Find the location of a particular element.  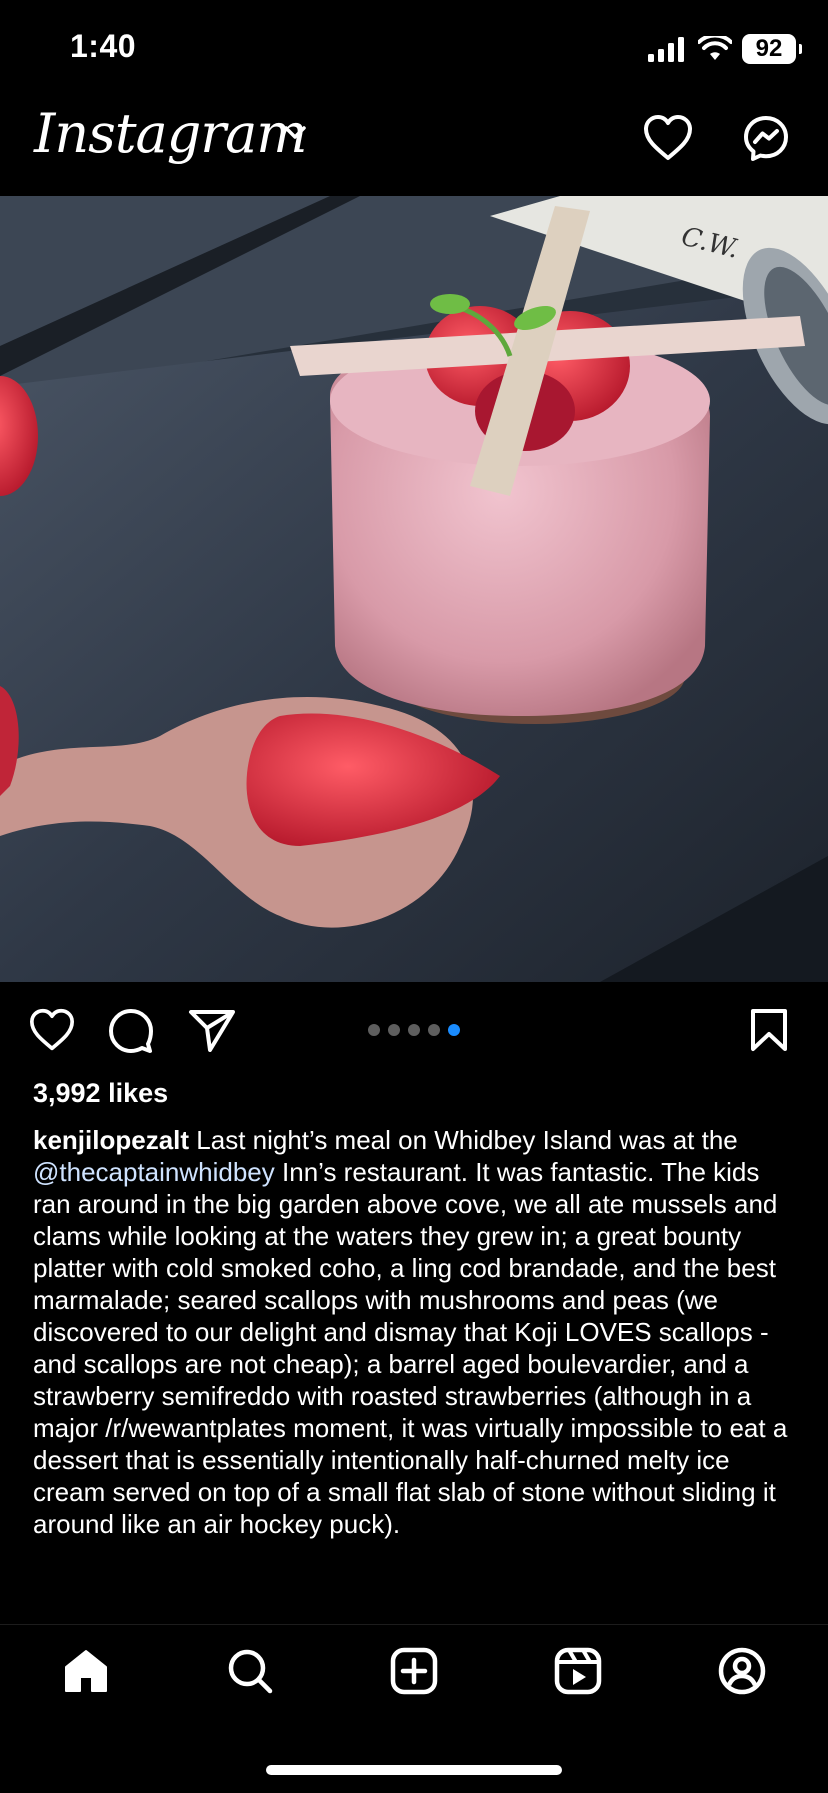

status-indicators: 92 is located at coordinates (725, 49).